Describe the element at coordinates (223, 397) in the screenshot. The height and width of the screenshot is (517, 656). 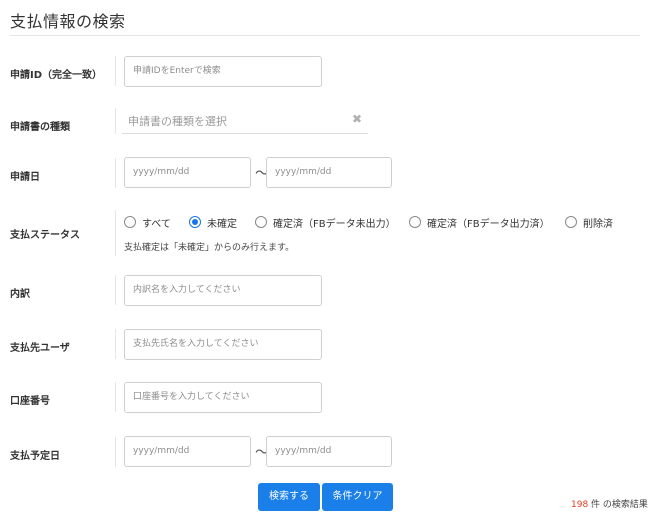
I see `account-number-input: 口座番号を入力してください` at that location.